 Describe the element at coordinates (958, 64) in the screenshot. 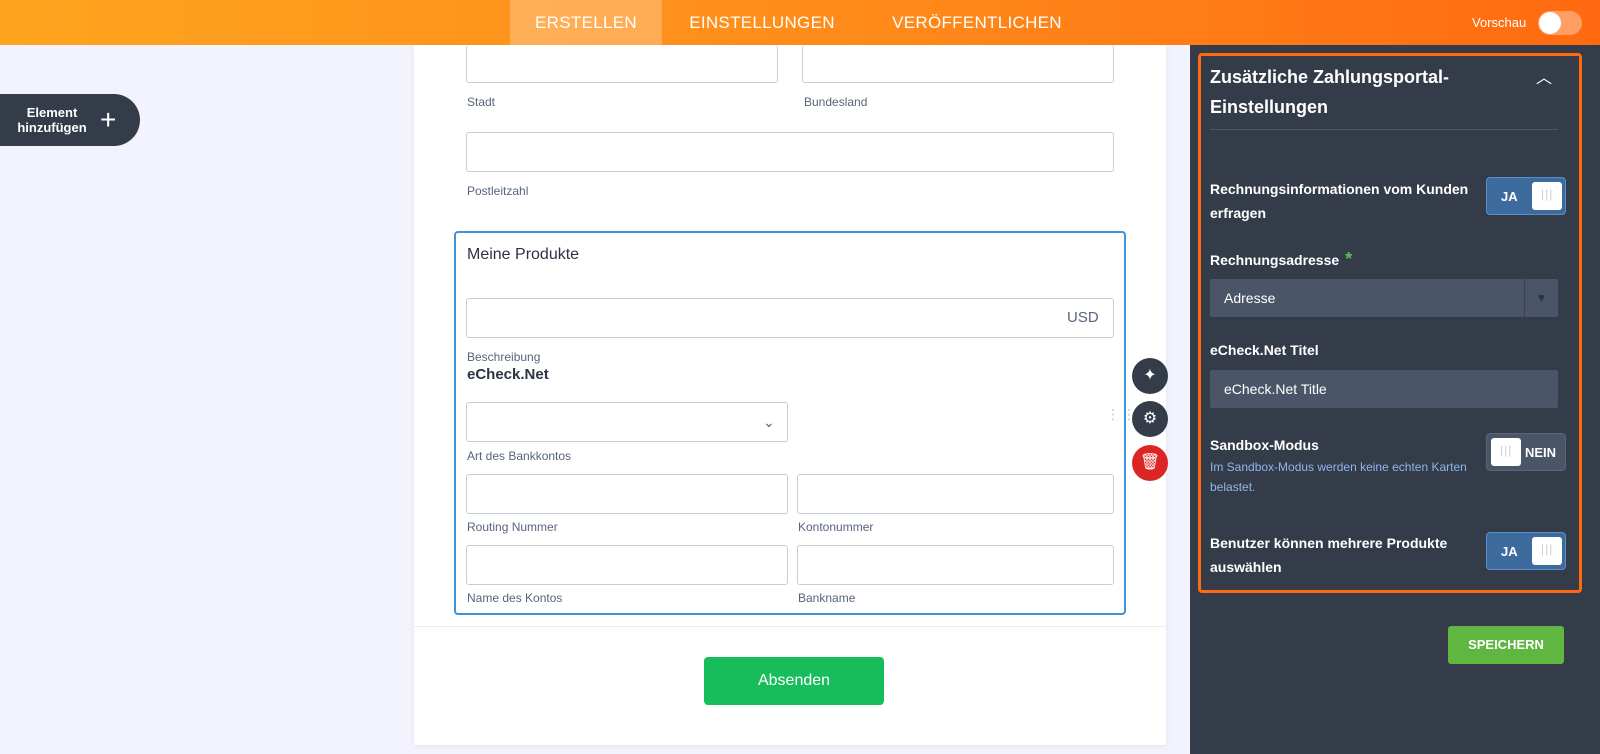

I see `state-input` at that location.